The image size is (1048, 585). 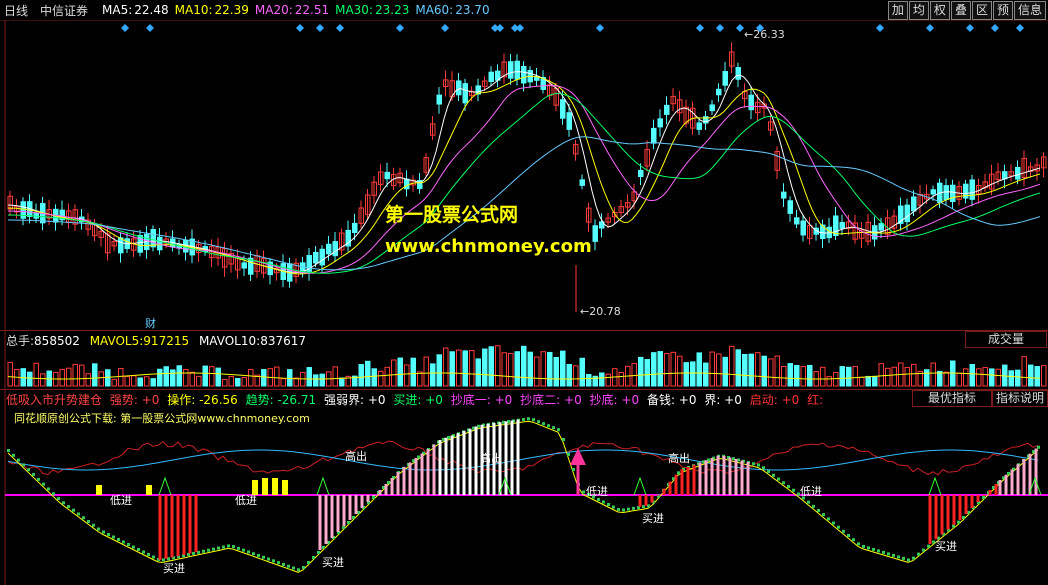 I want to click on indicator-help-button: 指标说明, so click(x=1020, y=398).